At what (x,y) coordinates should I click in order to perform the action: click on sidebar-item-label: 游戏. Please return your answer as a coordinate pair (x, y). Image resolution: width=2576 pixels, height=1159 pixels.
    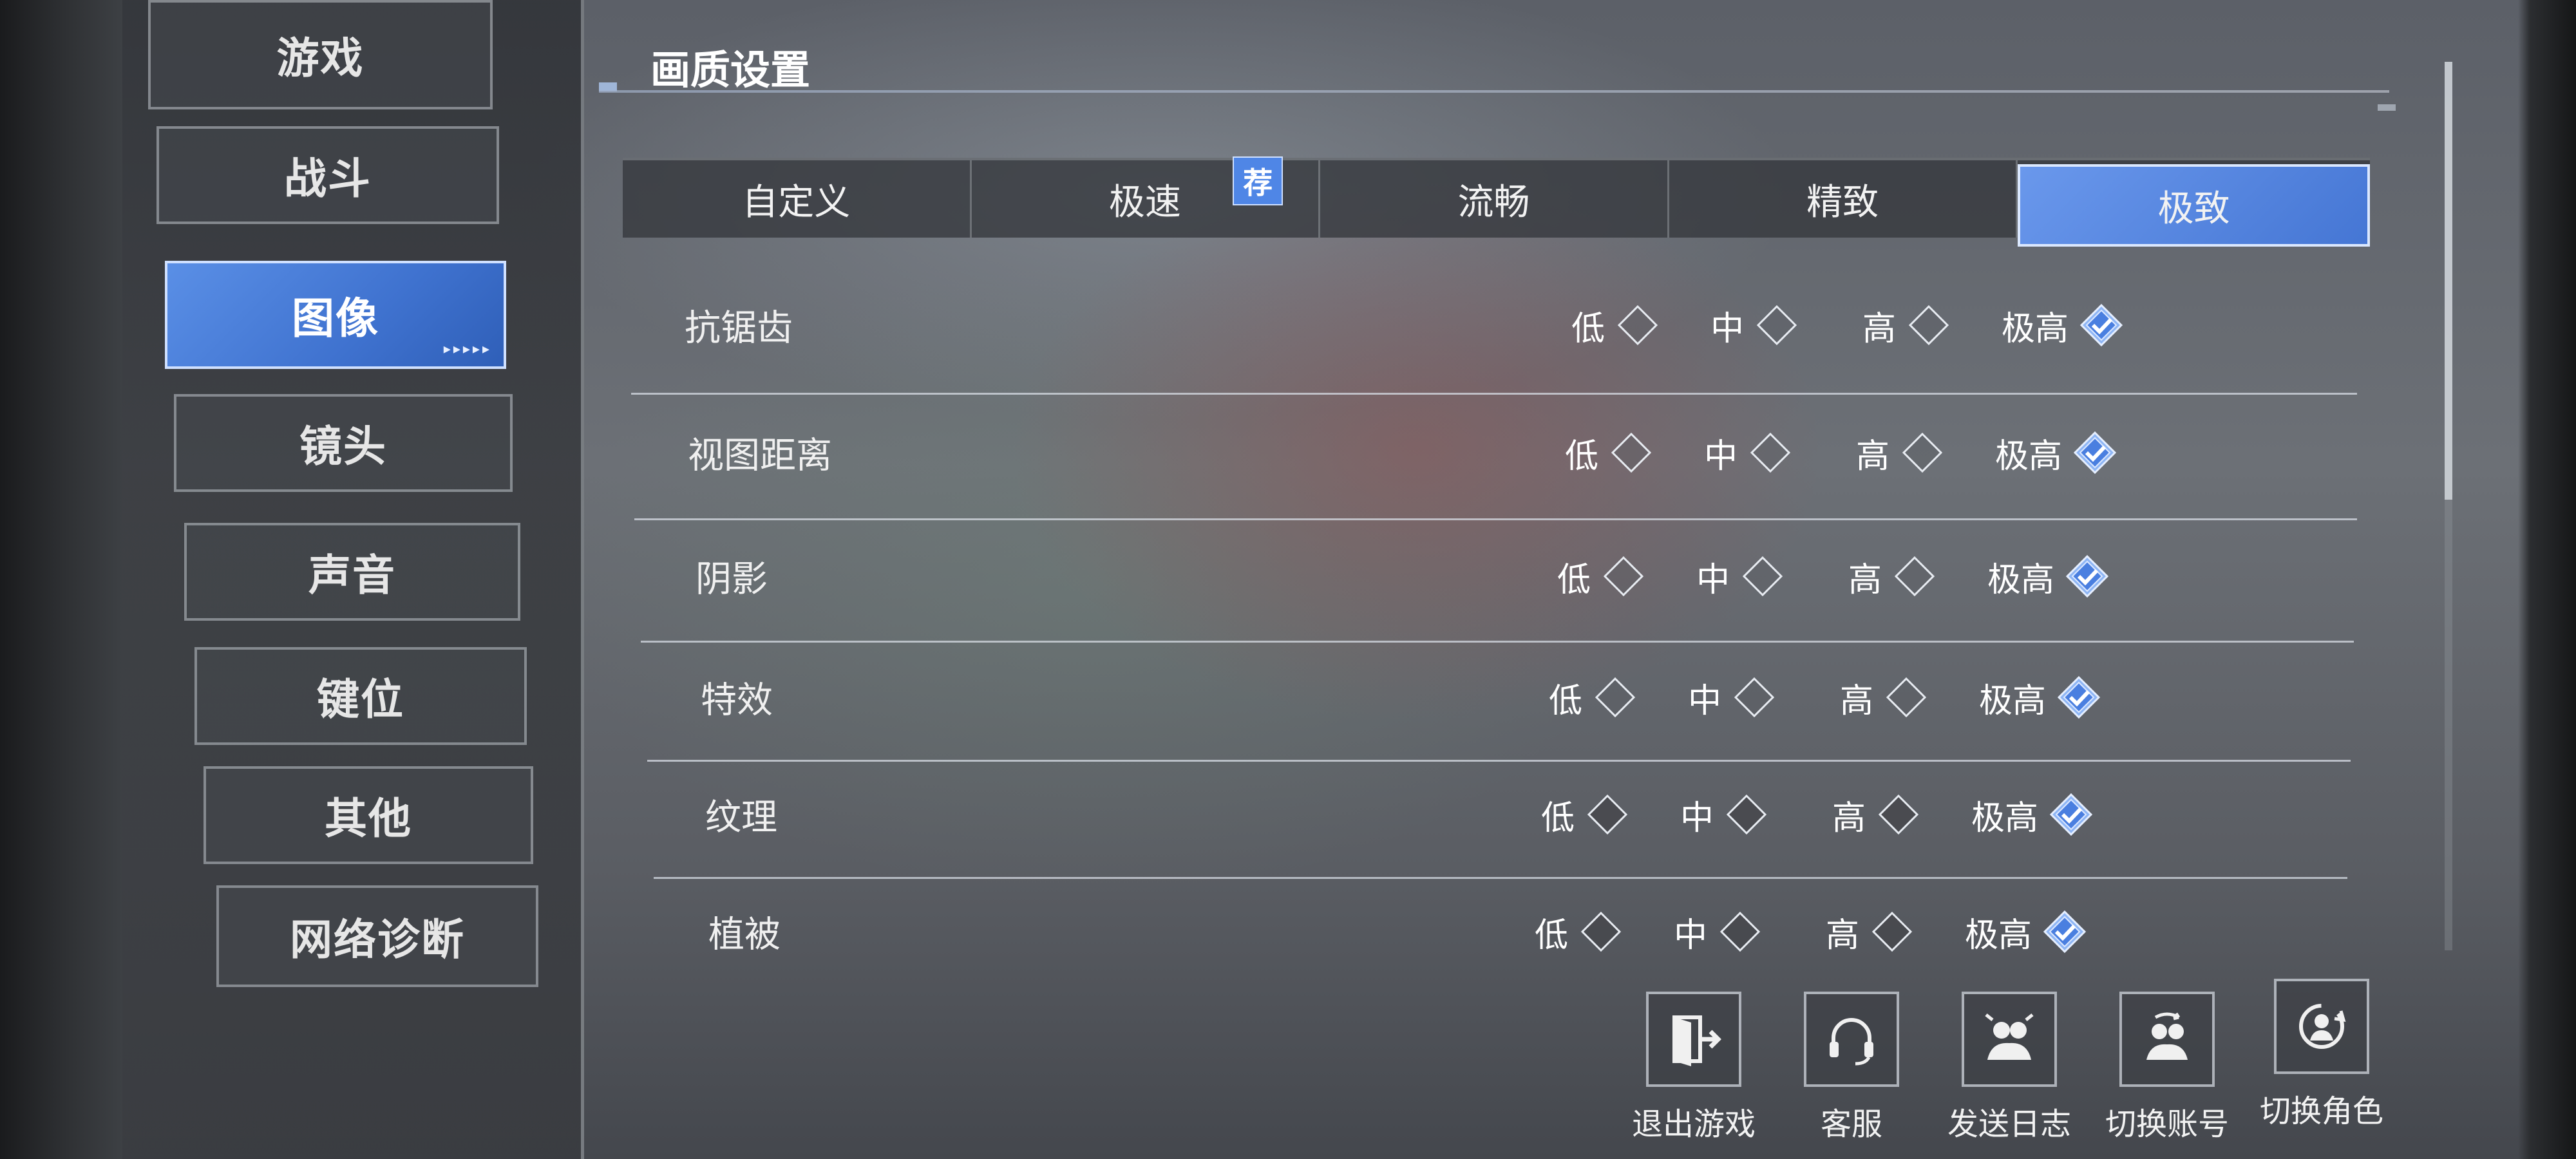
    Looking at the image, I should click on (320, 58).